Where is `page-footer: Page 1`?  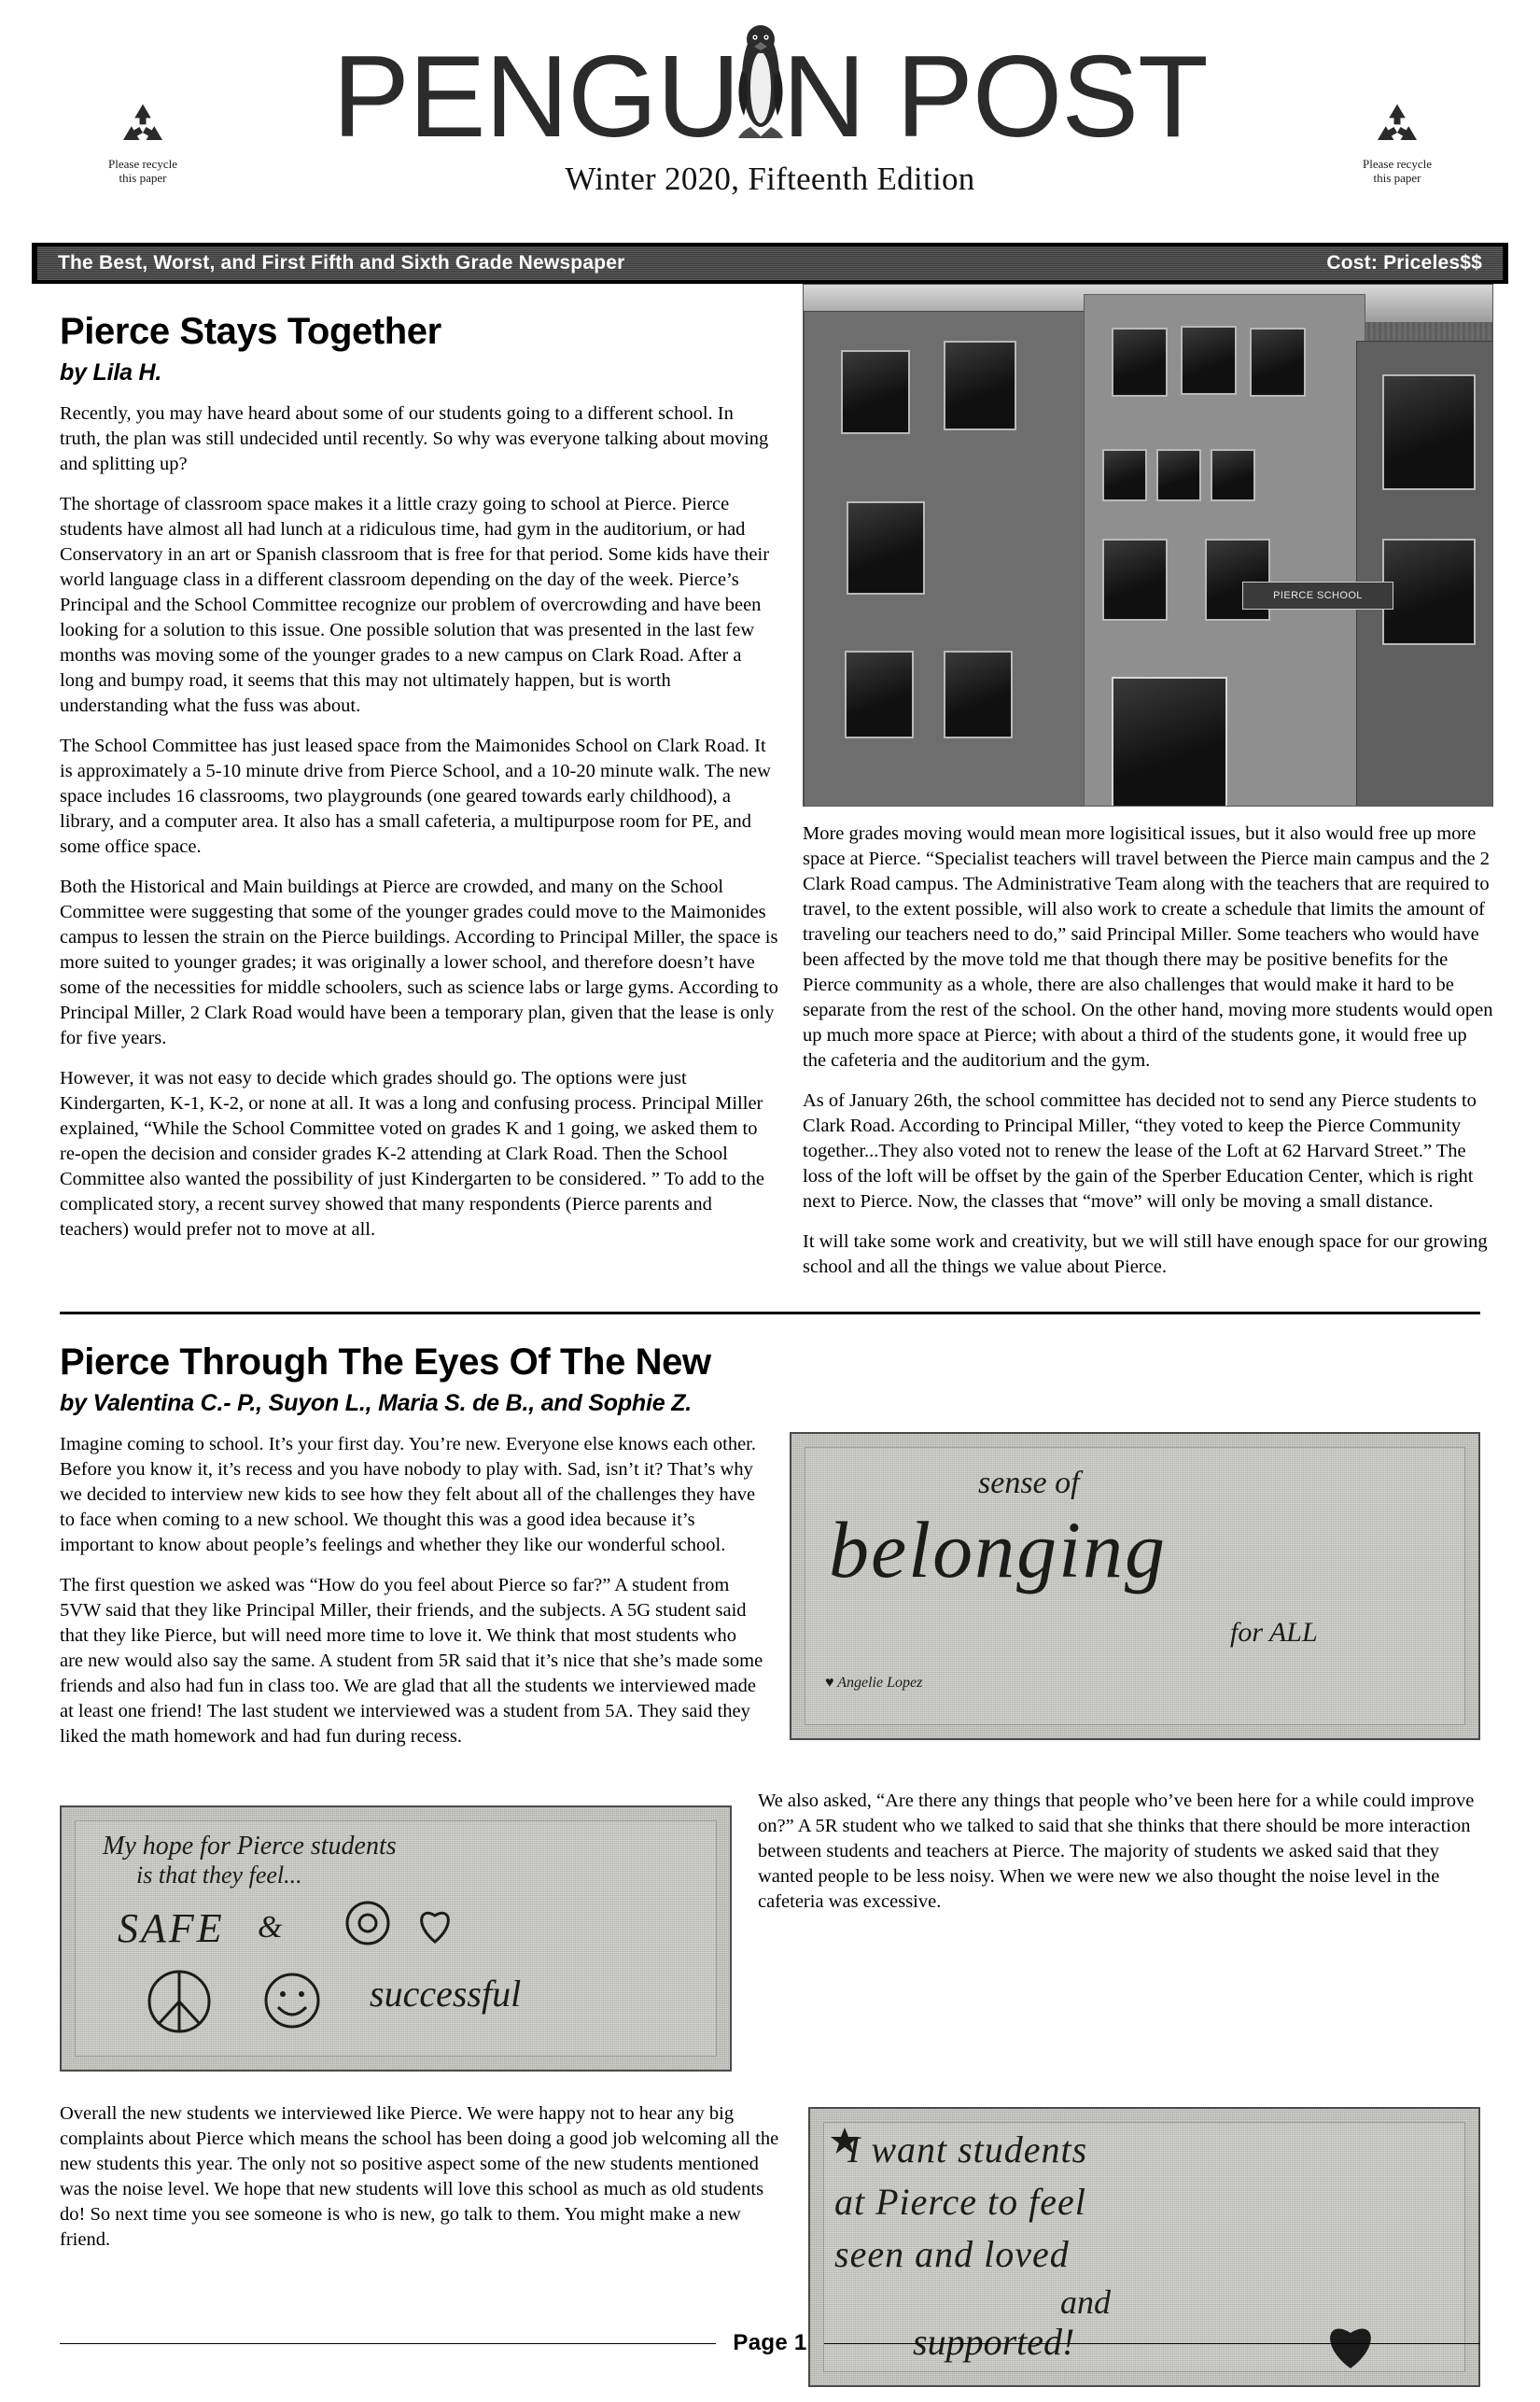 page-footer: Page 1 is located at coordinates (770, 2343).